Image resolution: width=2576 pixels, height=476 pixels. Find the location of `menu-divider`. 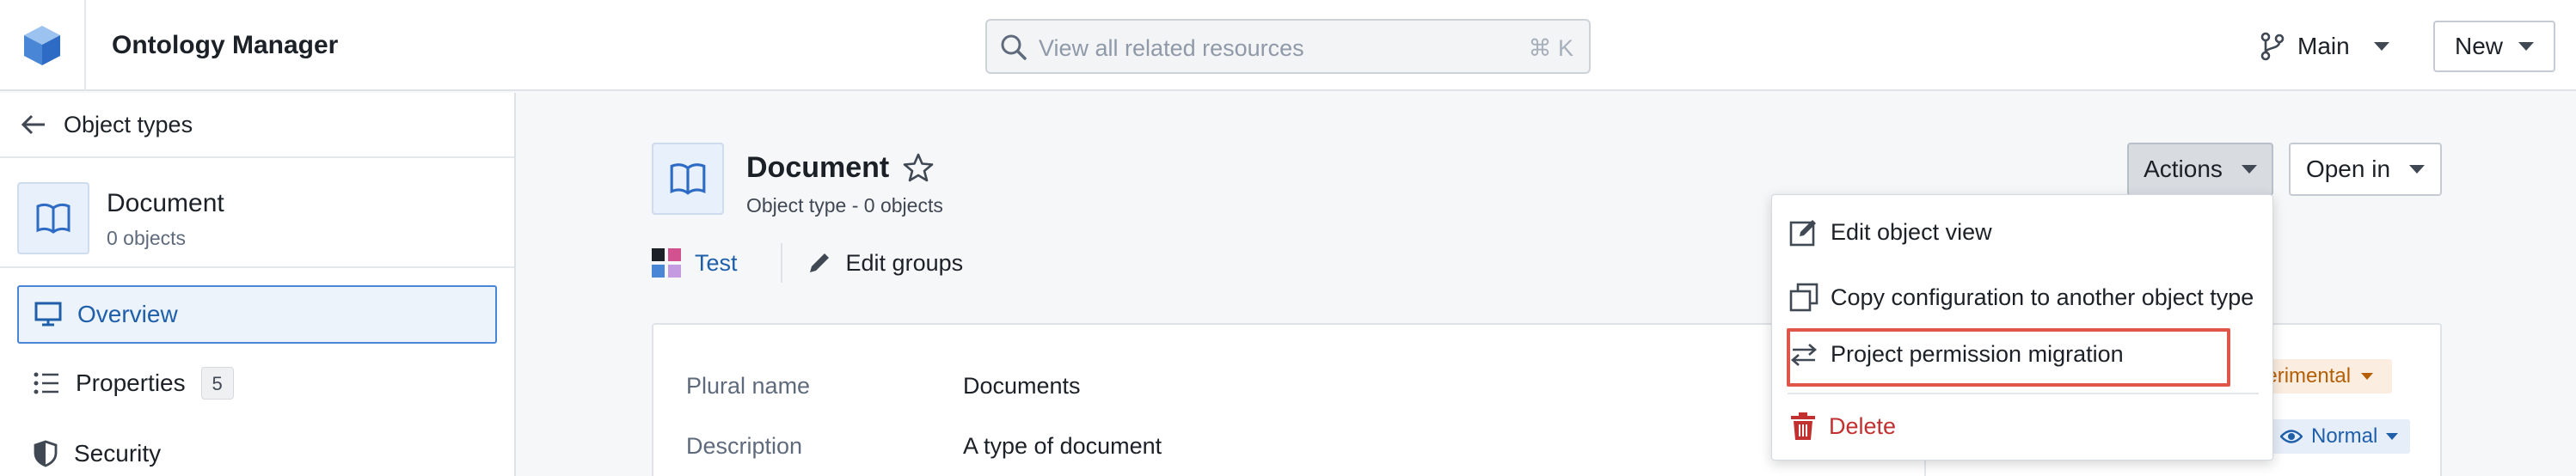

menu-divider is located at coordinates (2023, 394).